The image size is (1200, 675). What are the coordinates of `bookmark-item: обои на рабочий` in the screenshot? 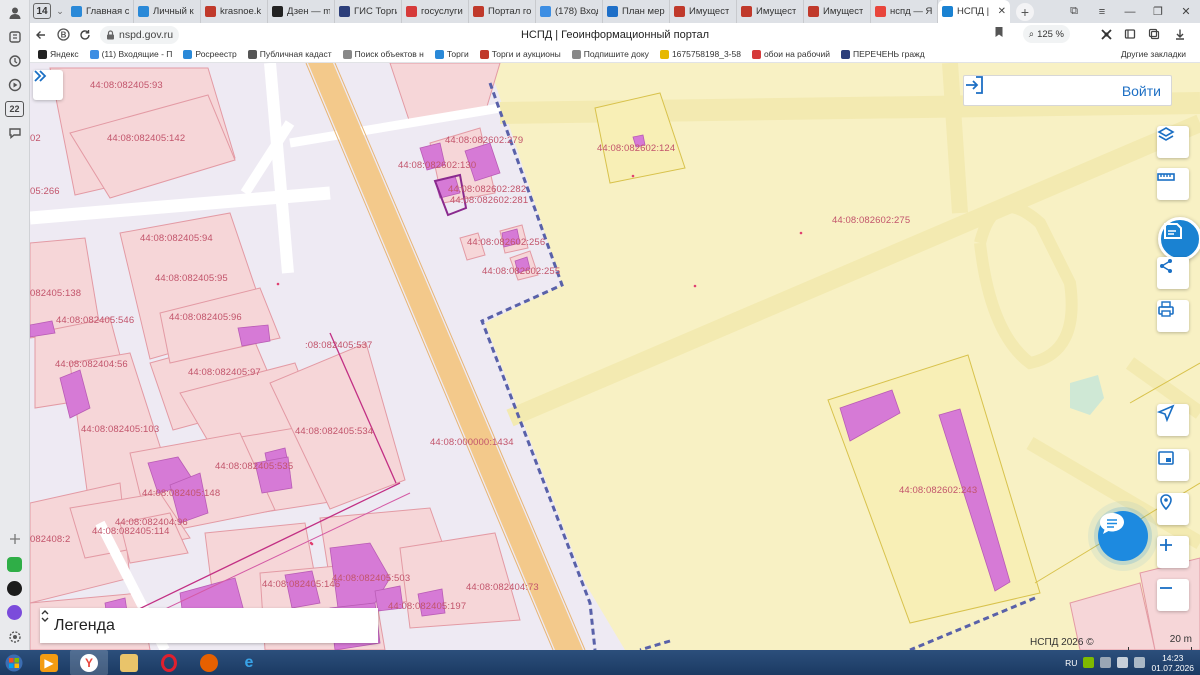 It's located at (790, 54).